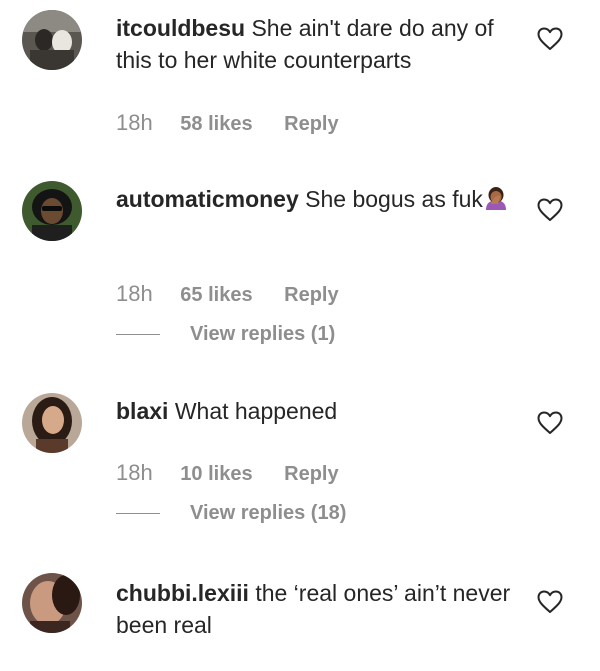  I want to click on comment-likes: 58 likes, so click(216, 124).